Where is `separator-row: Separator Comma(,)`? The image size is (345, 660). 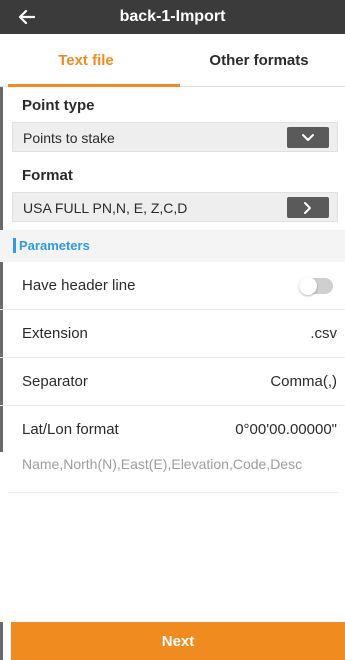 separator-row: Separator Comma(,) is located at coordinates (172, 382).